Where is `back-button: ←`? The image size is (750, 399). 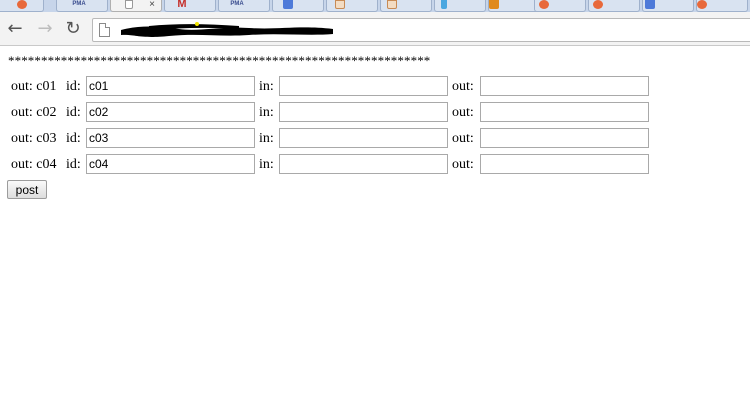 back-button: ← is located at coordinates (15, 29).